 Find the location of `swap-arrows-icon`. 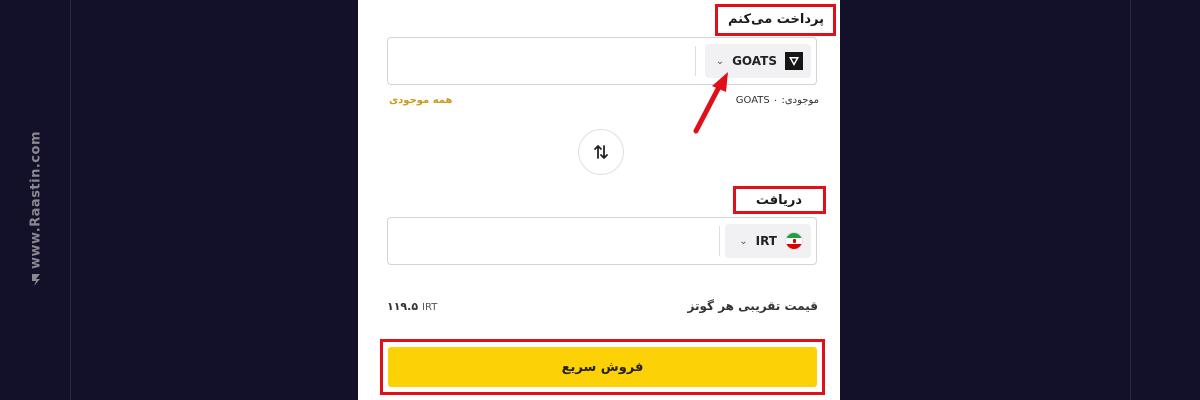

swap-arrows-icon is located at coordinates (601, 152).